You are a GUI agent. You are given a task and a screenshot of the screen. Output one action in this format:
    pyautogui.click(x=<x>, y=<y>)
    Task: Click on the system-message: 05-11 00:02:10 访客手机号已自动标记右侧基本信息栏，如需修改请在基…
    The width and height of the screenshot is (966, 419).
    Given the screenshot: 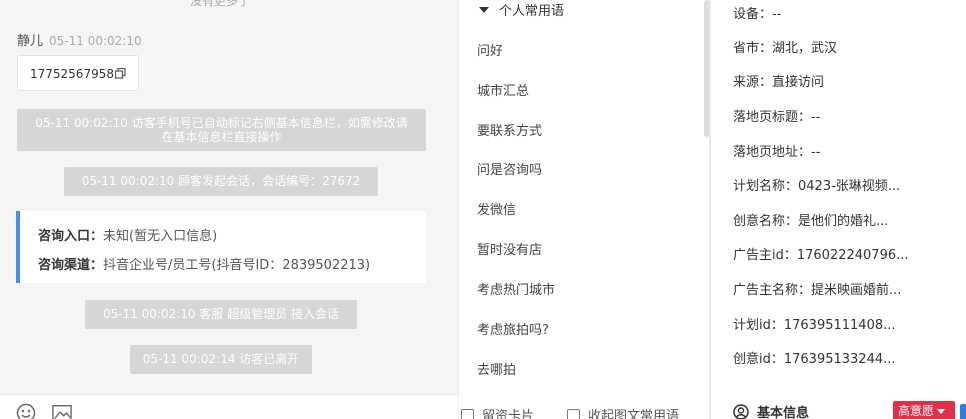 What is the action you would take?
    pyautogui.click(x=221, y=130)
    